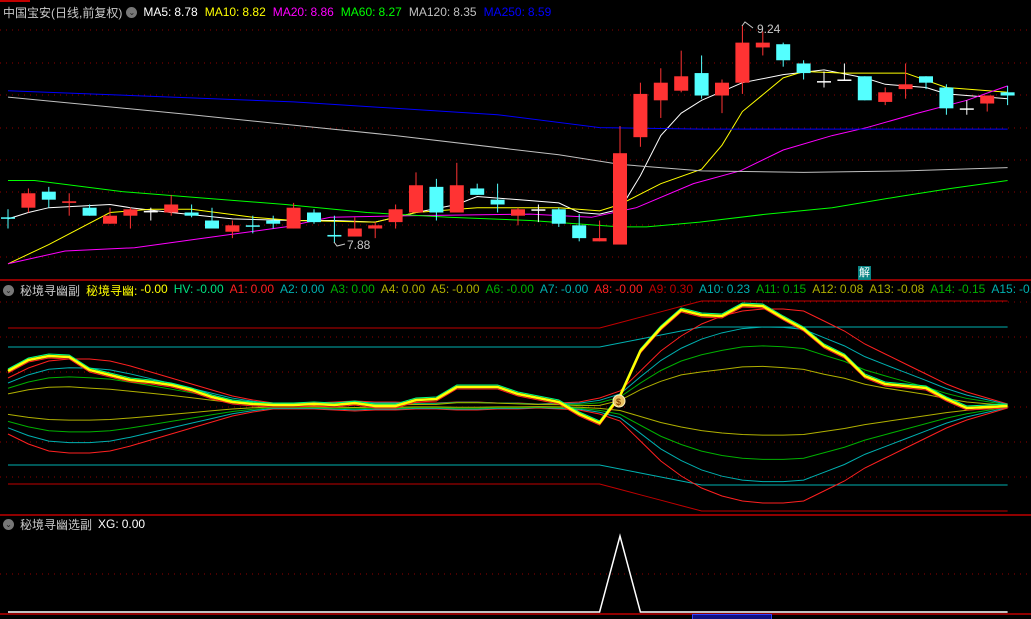 This screenshot has height=619, width=1031. What do you see at coordinates (618, 290) in the screenshot?
I see `indicator-item: A8: -0.00` at bounding box center [618, 290].